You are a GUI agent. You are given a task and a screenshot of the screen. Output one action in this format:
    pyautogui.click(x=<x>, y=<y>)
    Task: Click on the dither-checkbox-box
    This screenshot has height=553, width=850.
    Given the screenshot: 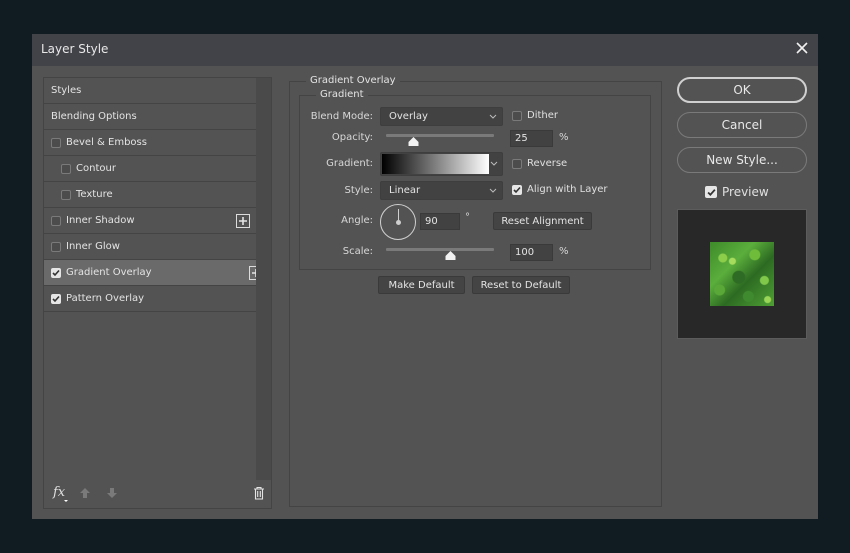 What is the action you would take?
    pyautogui.click(x=517, y=115)
    